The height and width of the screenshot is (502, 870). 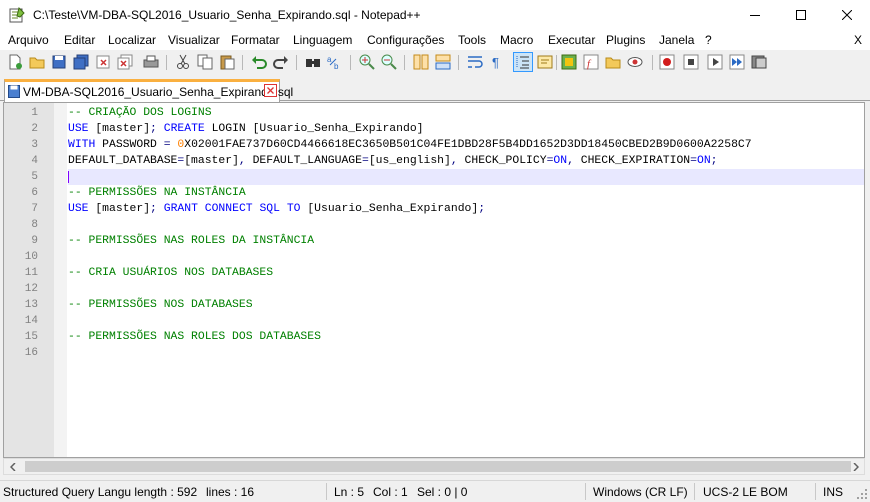 I want to click on zoom-in-icon, so click(x=367, y=62).